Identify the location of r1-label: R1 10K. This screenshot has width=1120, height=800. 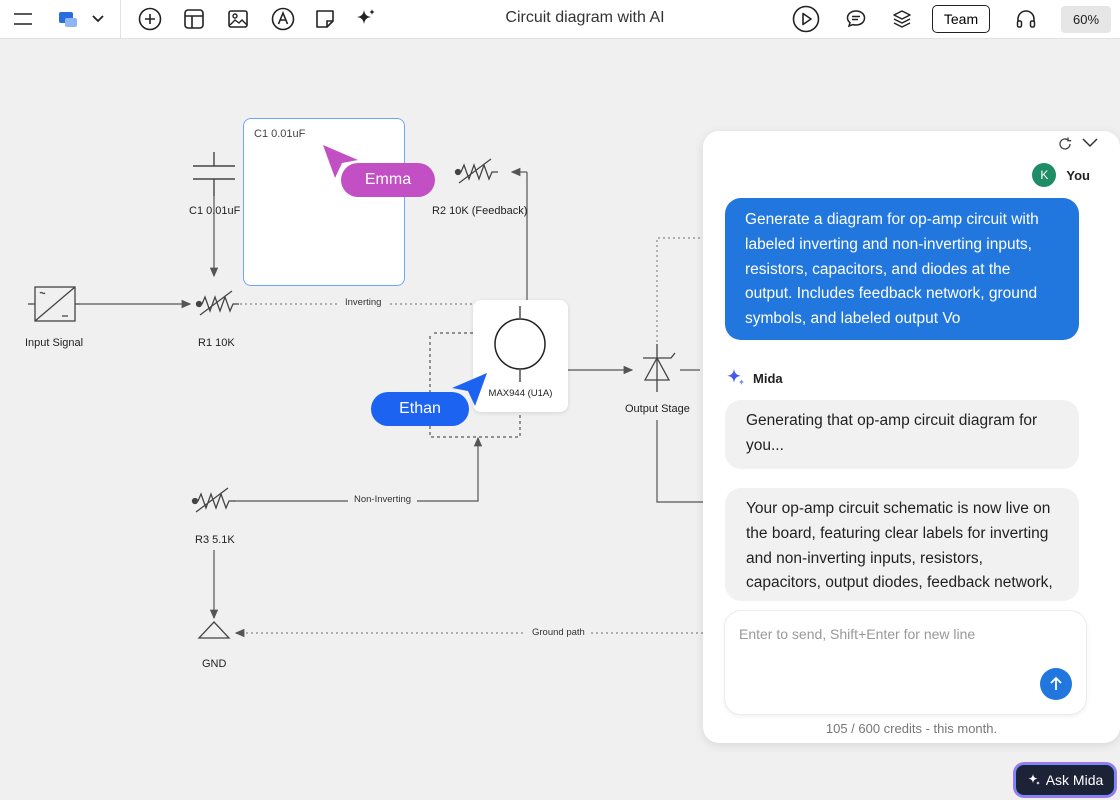
(216, 343).